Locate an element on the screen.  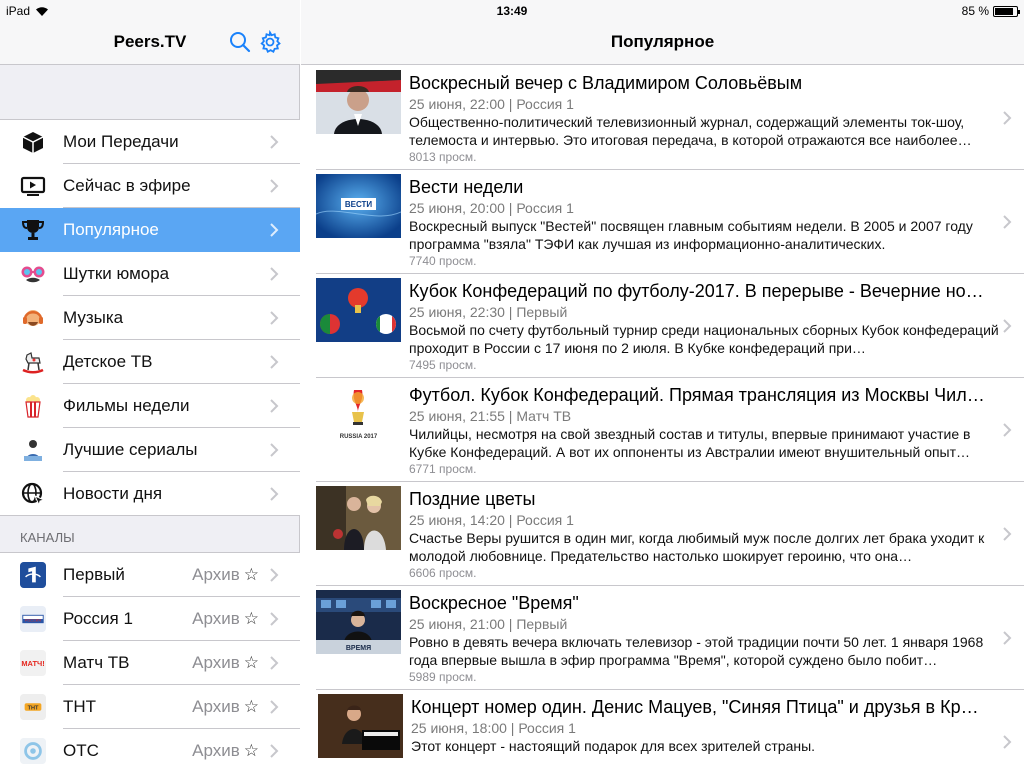
svg-text: МАТЧ! is located at coordinates (32, 663).